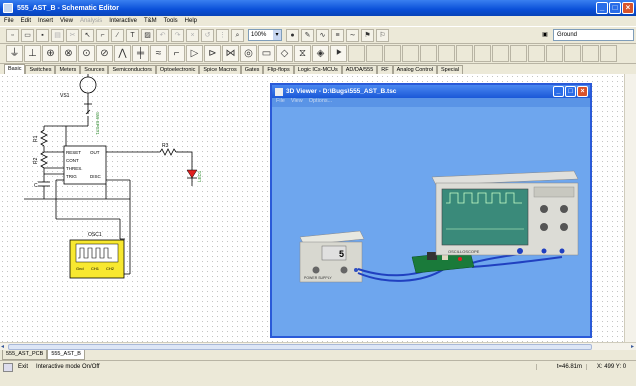  Describe the element at coordinates (26, 21) in the screenshot. I see `menu-edit: Edit` at that location.